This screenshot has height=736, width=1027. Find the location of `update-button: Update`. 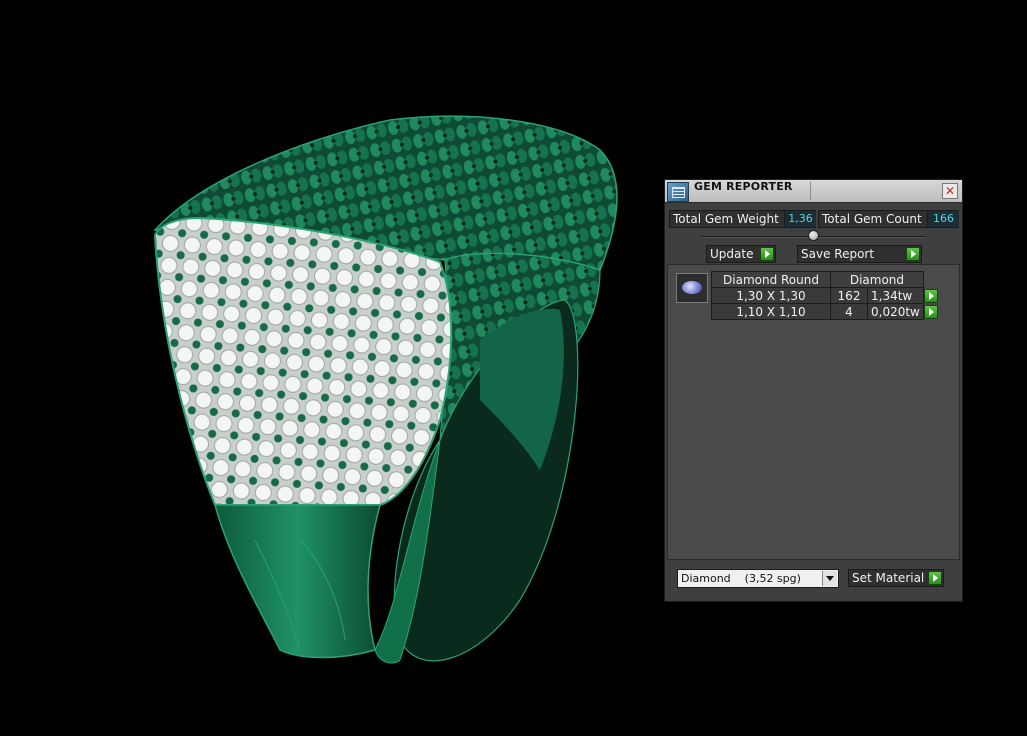

update-button: Update is located at coordinates (741, 254).